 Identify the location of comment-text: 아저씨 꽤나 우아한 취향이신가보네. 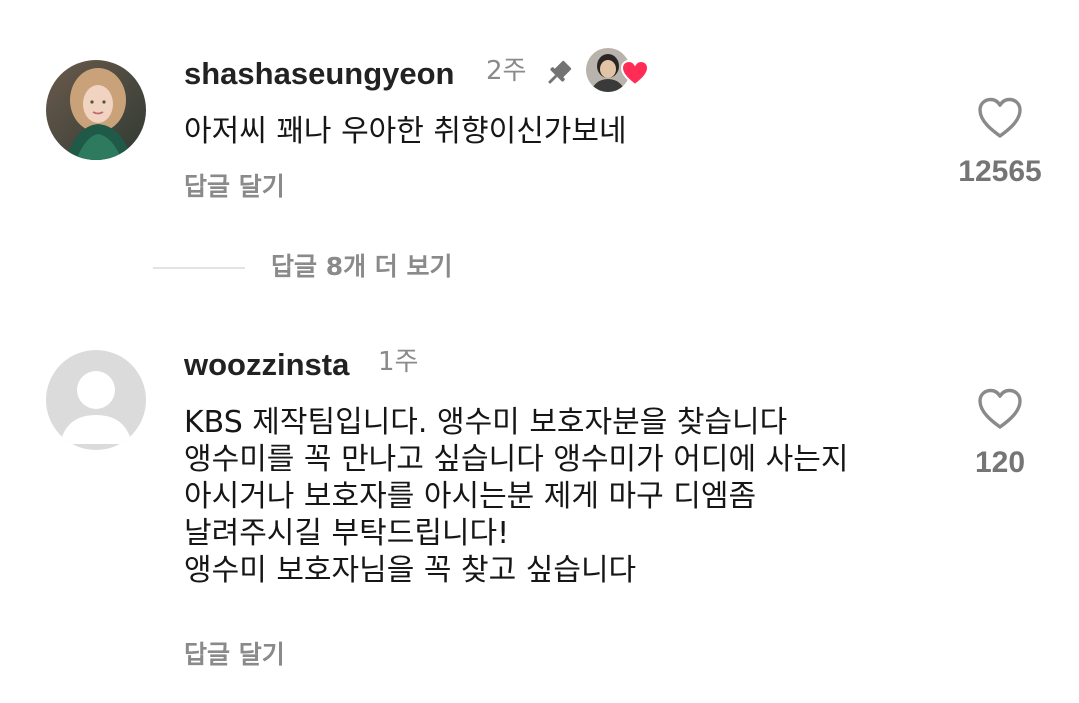
(405, 131).